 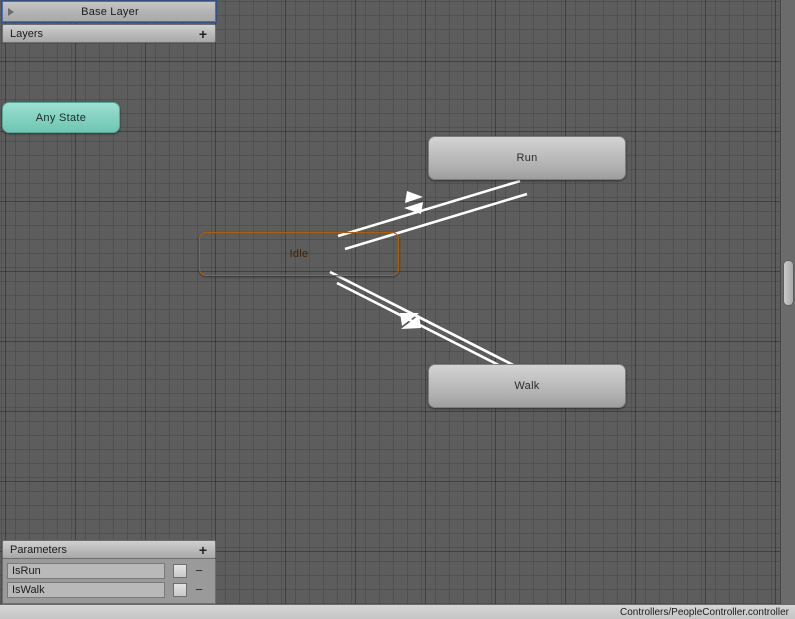 I want to click on state-node-label: Run, so click(x=527, y=158).